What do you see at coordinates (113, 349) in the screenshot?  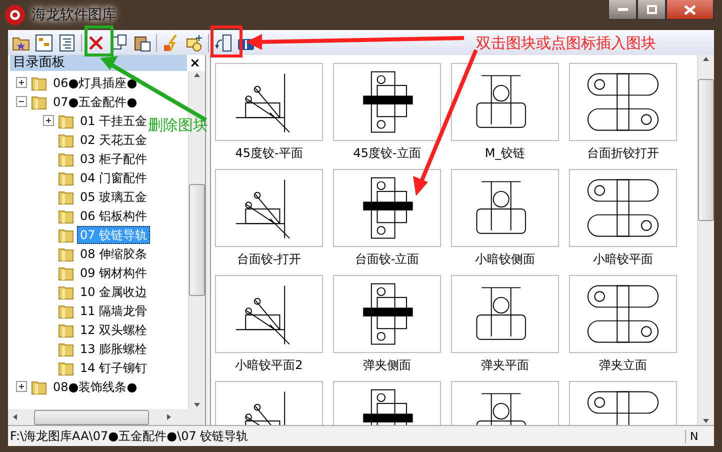 I see `tree-item: 13 膨胀螺栓` at bounding box center [113, 349].